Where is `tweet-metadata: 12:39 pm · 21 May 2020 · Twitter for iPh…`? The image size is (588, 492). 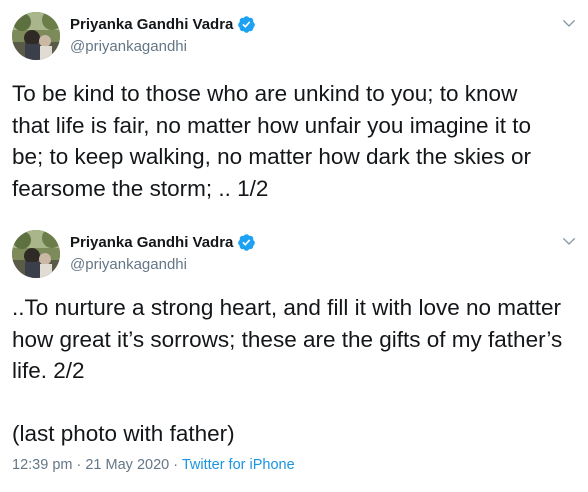
tweet-metadata: 12:39 pm · 21 May 2020 · Twitter for iPh… is located at coordinates (153, 465).